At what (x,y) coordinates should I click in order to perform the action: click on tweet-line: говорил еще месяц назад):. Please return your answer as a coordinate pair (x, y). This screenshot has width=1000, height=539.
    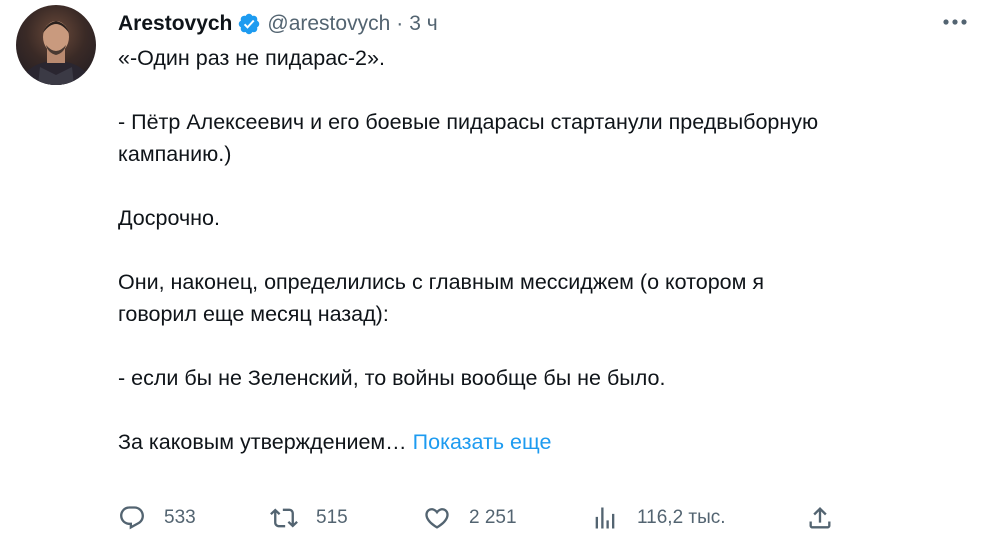
    Looking at the image, I should click on (253, 314).